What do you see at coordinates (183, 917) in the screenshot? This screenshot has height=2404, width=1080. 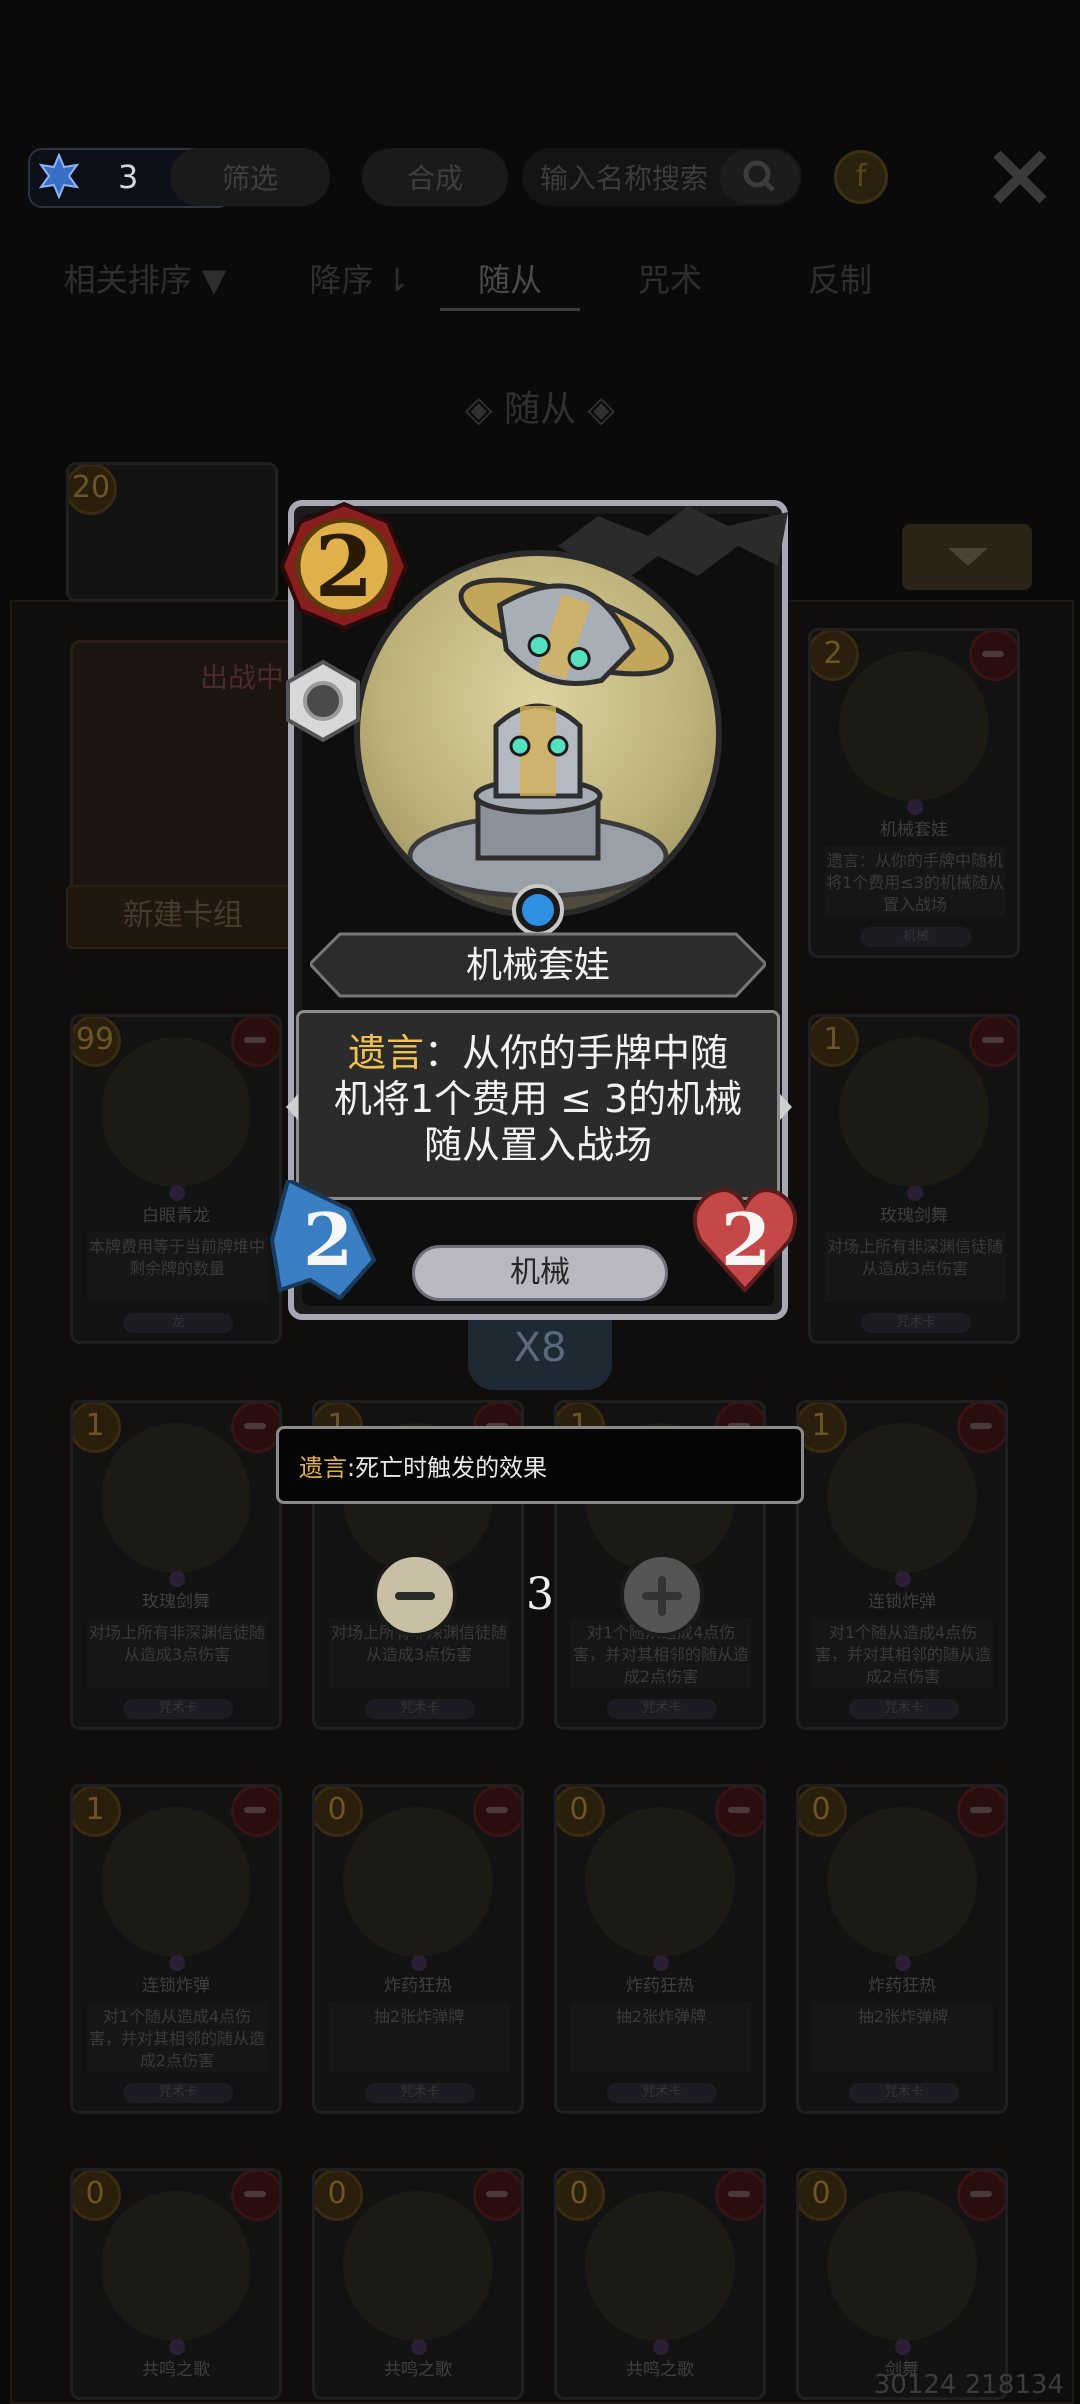 I see `new-deck-button: 新建卡组` at bounding box center [183, 917].